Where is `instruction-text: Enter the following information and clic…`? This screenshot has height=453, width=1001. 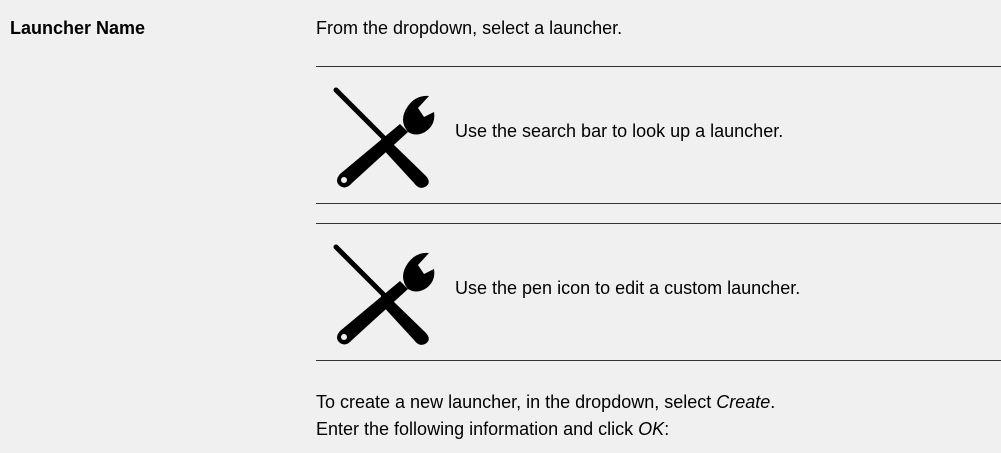
instruction-text: Enter the following information and clic… is located at coordinates (477, 429).